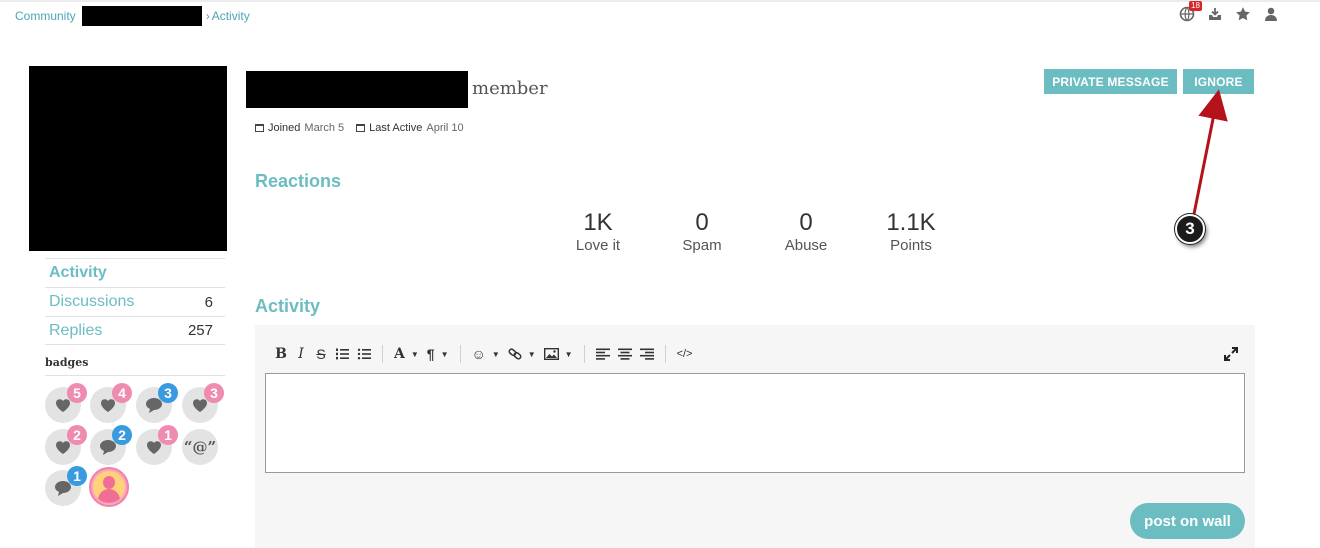 The height and width of the screenshot is (548, 1320). I want to click on bullet-list-button, so click(364, 354).